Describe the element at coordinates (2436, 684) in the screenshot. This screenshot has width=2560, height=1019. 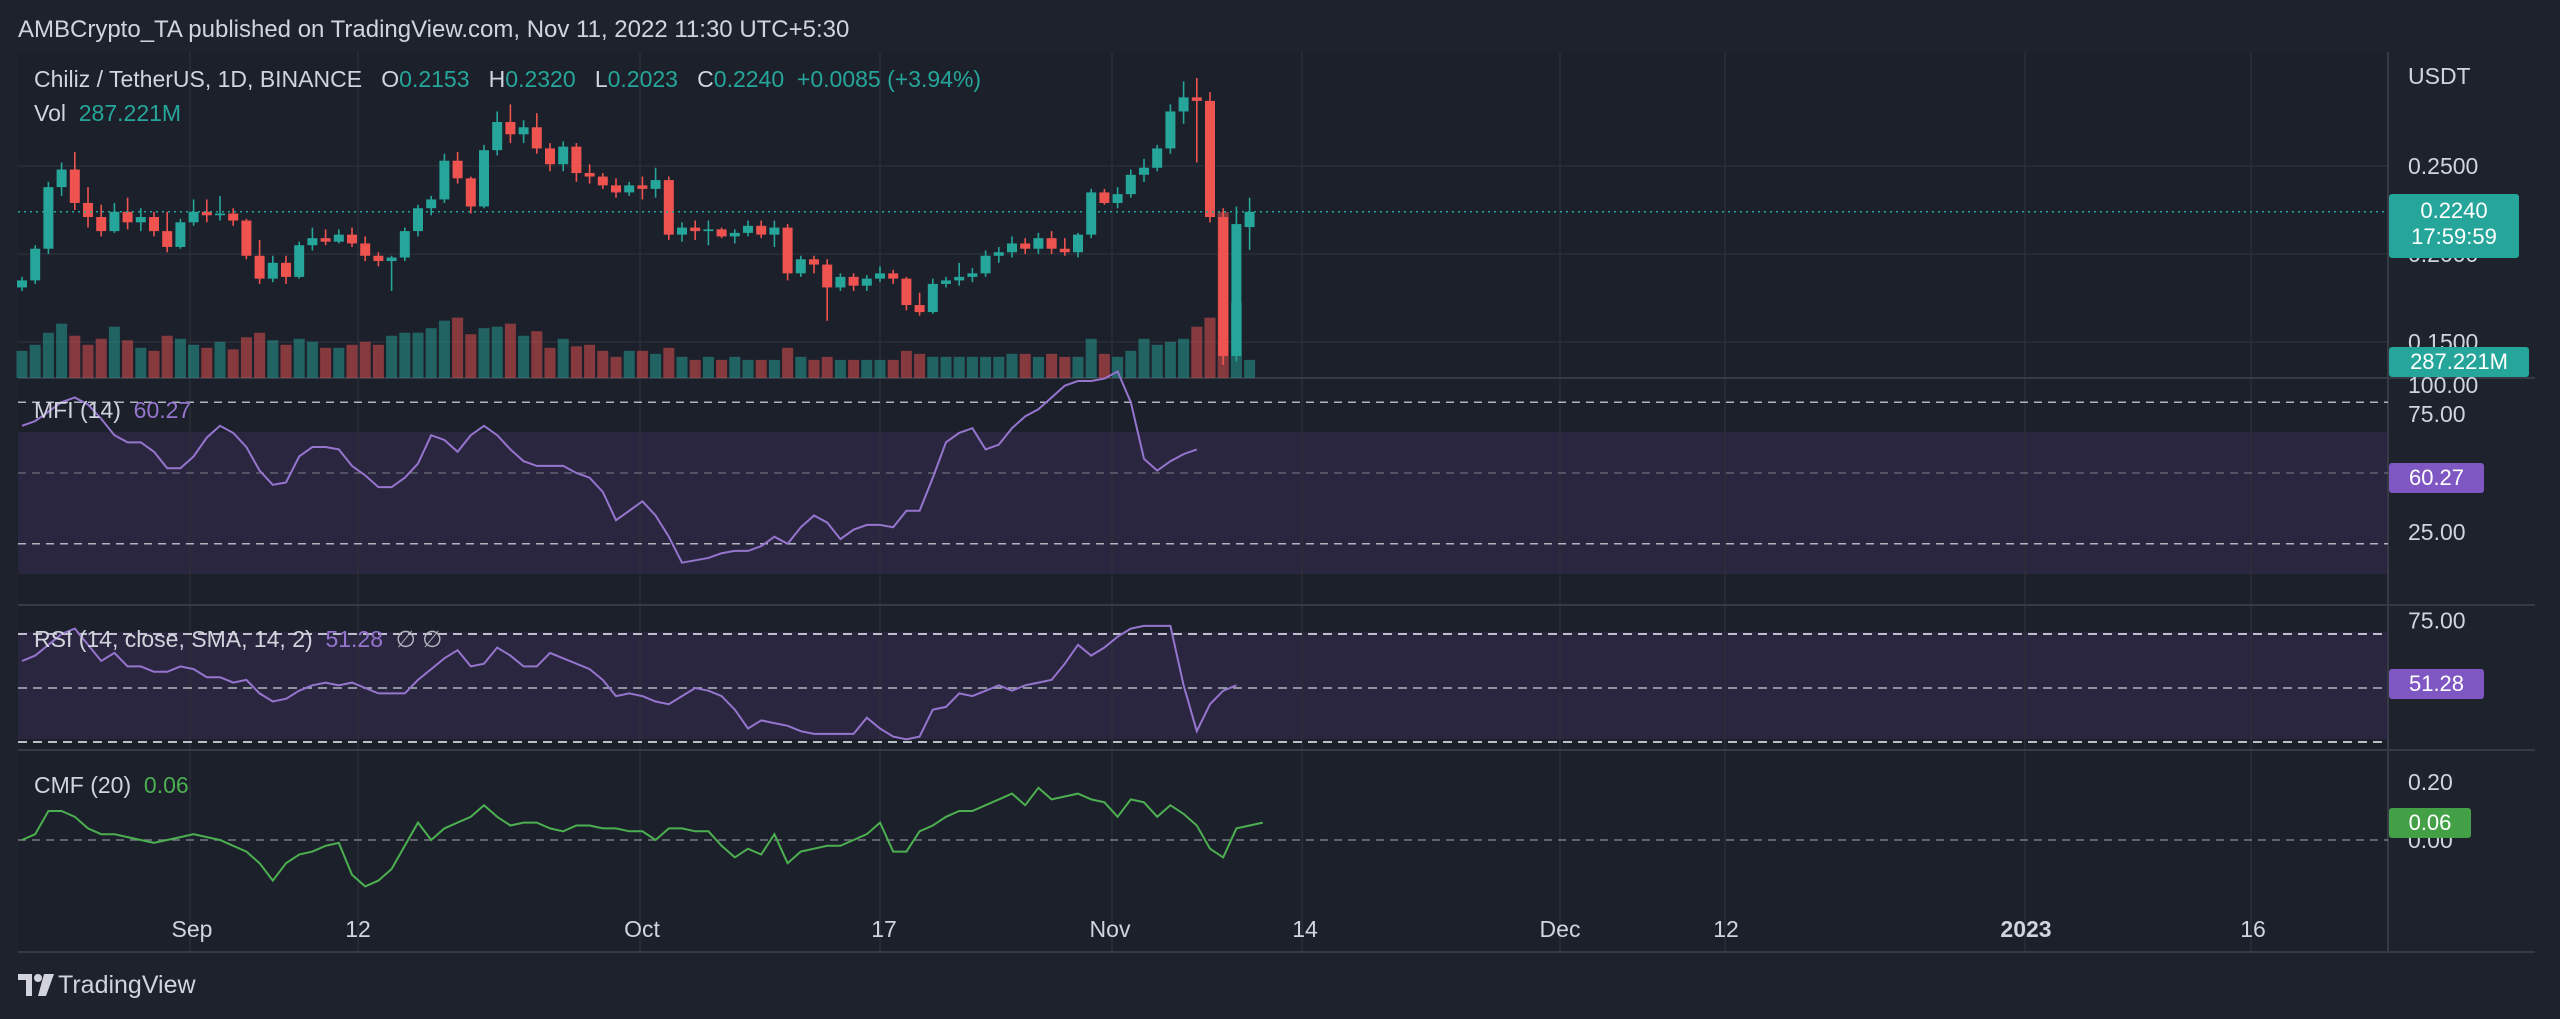
I see `rsi-badge: 51.28` at that location.